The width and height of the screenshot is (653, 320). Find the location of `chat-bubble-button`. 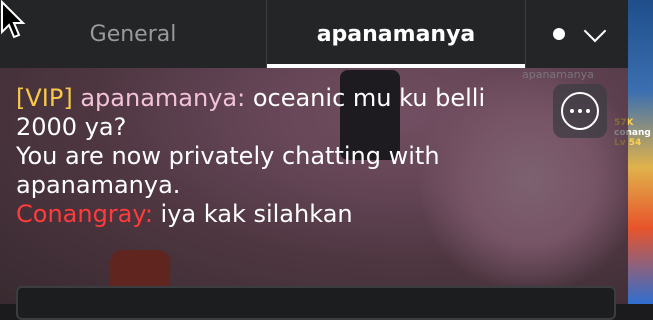

chat-bubble-button is located at coordinates (580, 111).